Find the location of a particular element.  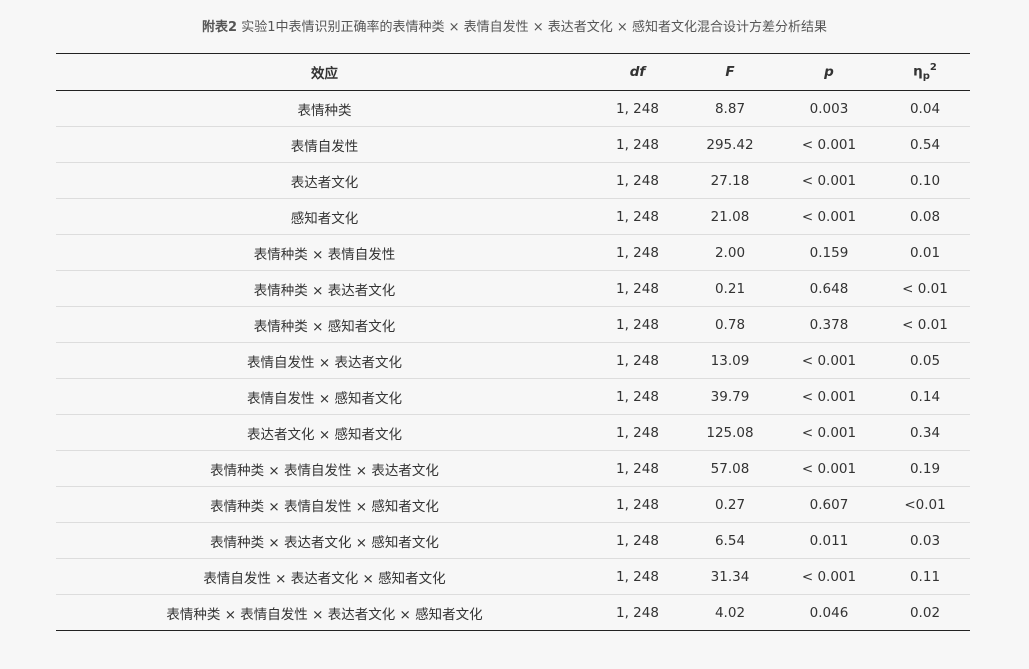

cell-eta: 0.05 is located at coordinates (925, 360).